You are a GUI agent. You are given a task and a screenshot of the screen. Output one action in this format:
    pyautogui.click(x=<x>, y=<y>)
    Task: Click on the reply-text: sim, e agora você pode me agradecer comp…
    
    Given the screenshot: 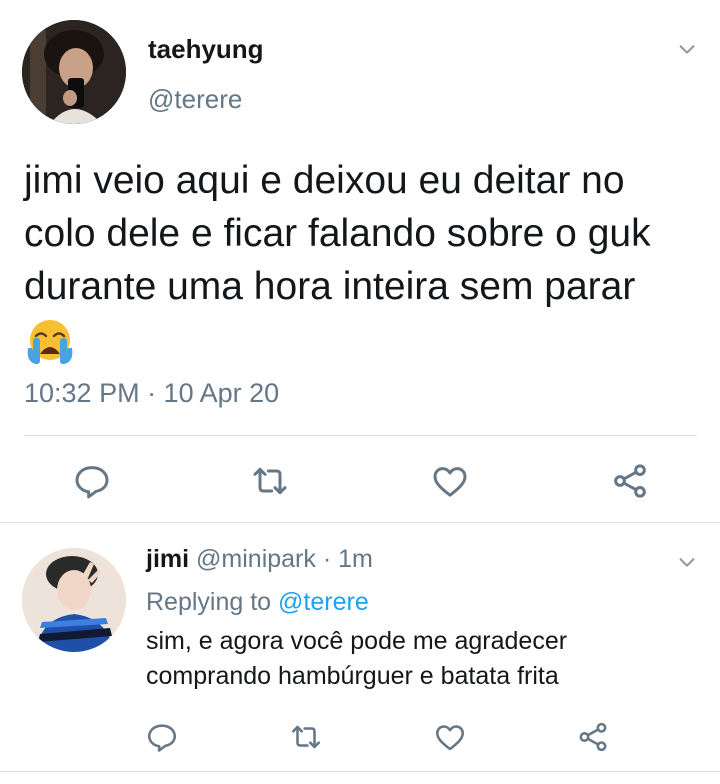 What is the action you would take?
    pyautogui.click(x=357, y=658)
    